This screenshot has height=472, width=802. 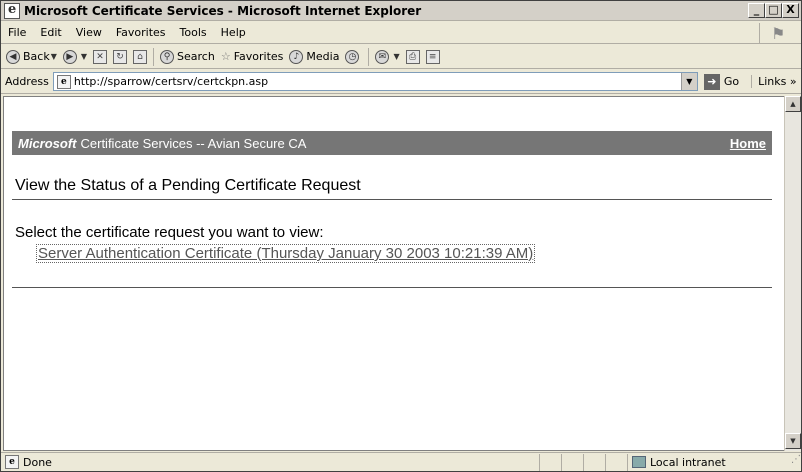 I want to click on home-icon: ⌂, so click(x=140, y=56).